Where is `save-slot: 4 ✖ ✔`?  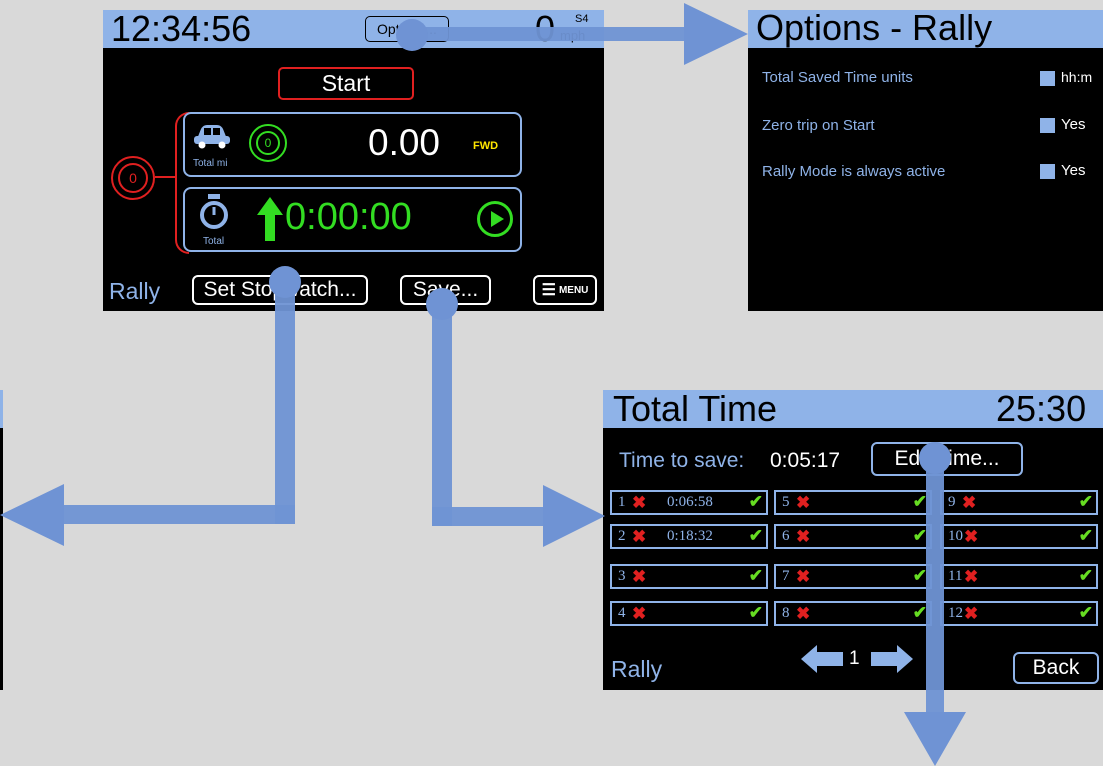
save-slot: 4 ✖ ✔ is located at coordinates (689, 613).